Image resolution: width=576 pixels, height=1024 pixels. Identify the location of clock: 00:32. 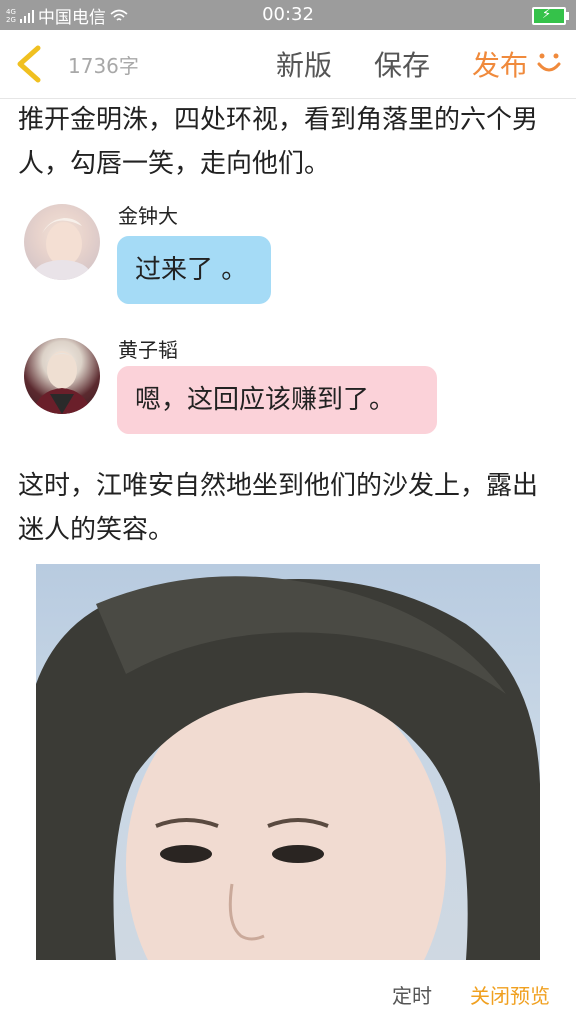
(288, 14).